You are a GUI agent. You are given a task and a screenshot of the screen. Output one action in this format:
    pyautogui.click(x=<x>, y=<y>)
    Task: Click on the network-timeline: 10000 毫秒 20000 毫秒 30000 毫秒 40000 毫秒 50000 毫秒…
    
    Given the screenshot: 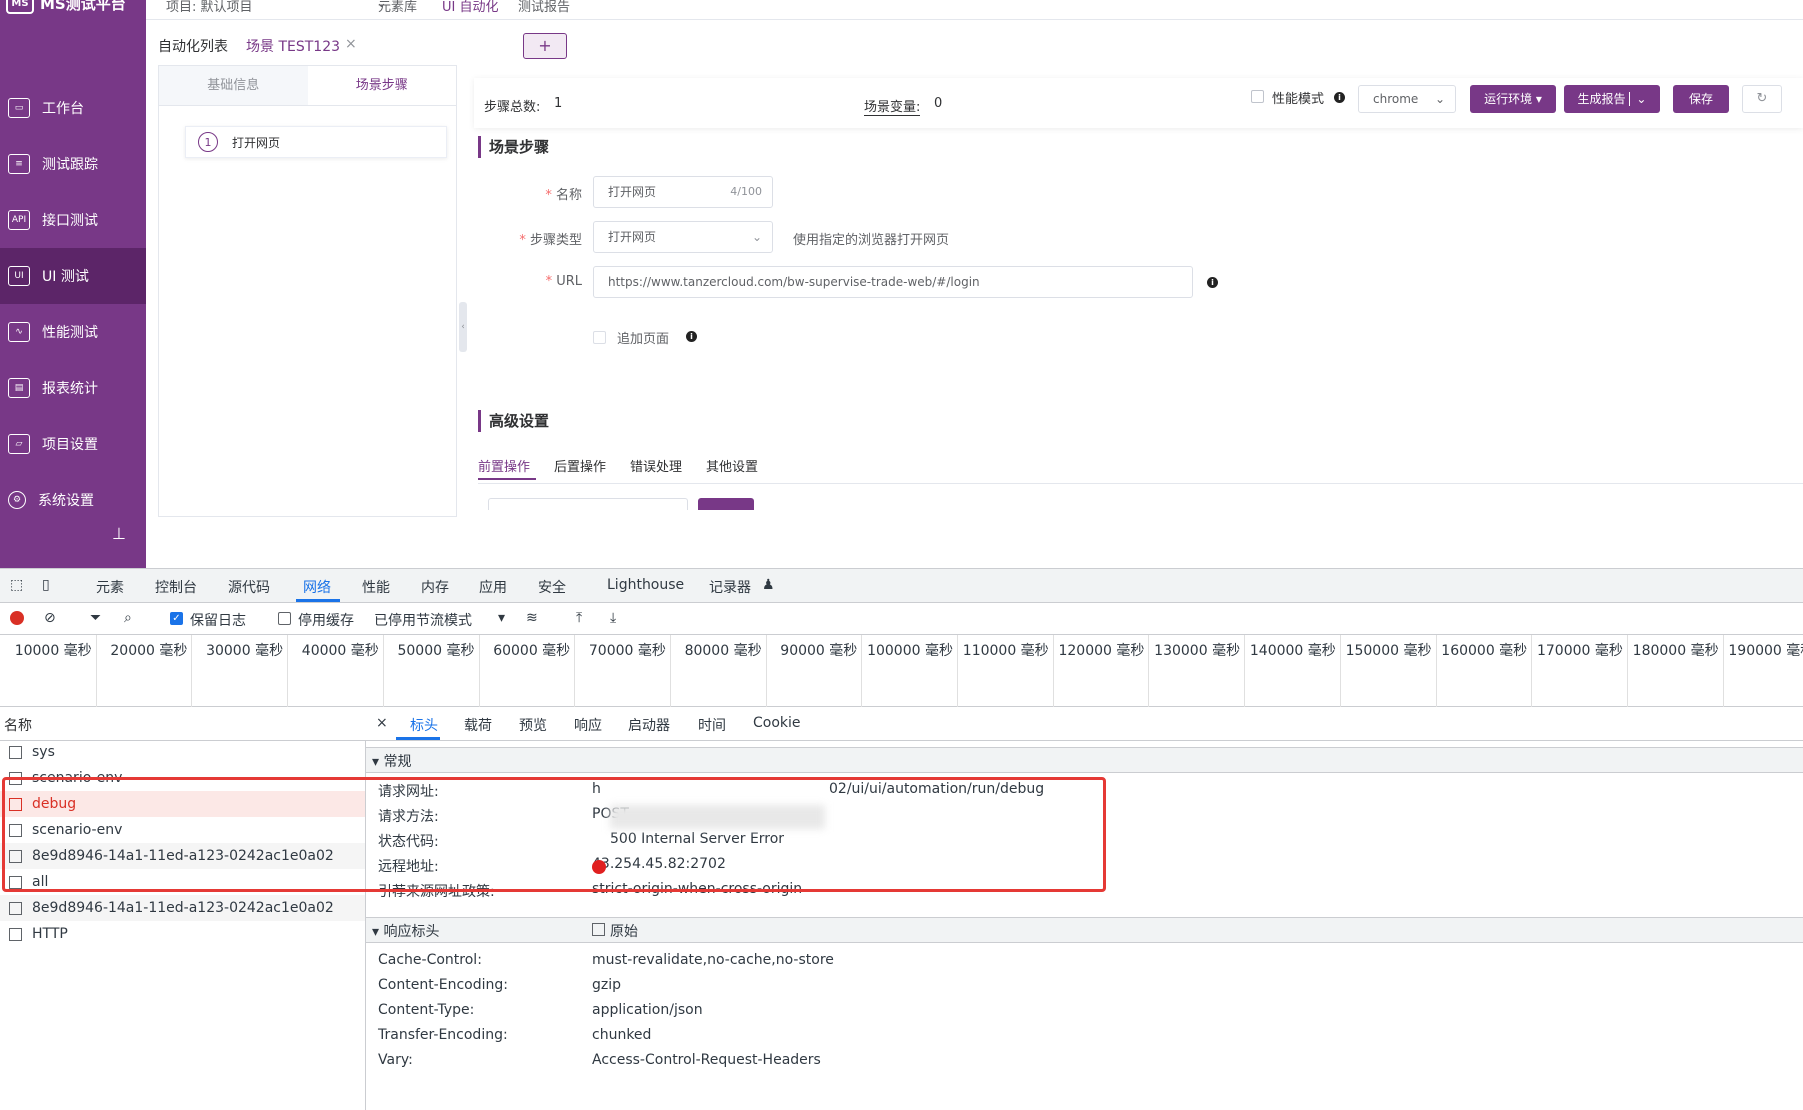 What is the action you would take?
    pyautogui.click(x=901, y=671)
    